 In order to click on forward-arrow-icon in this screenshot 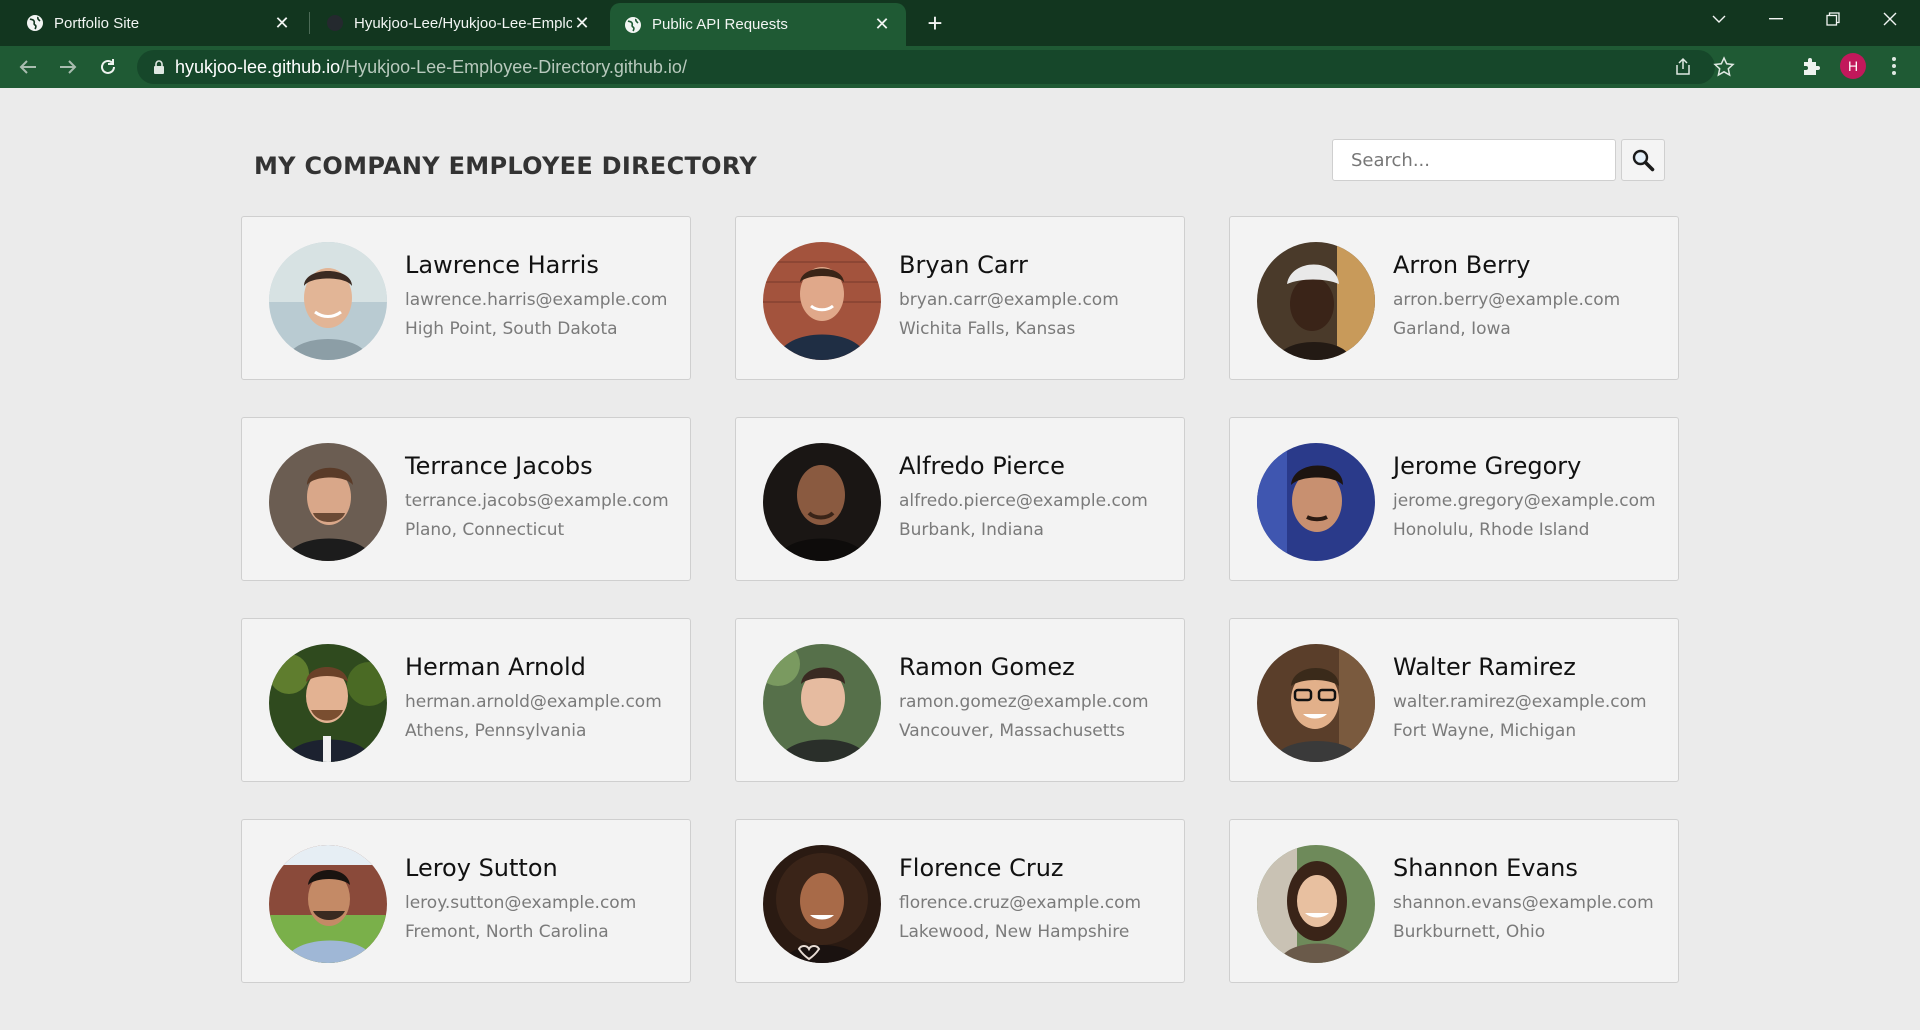, I will do `click(68, 67)`.